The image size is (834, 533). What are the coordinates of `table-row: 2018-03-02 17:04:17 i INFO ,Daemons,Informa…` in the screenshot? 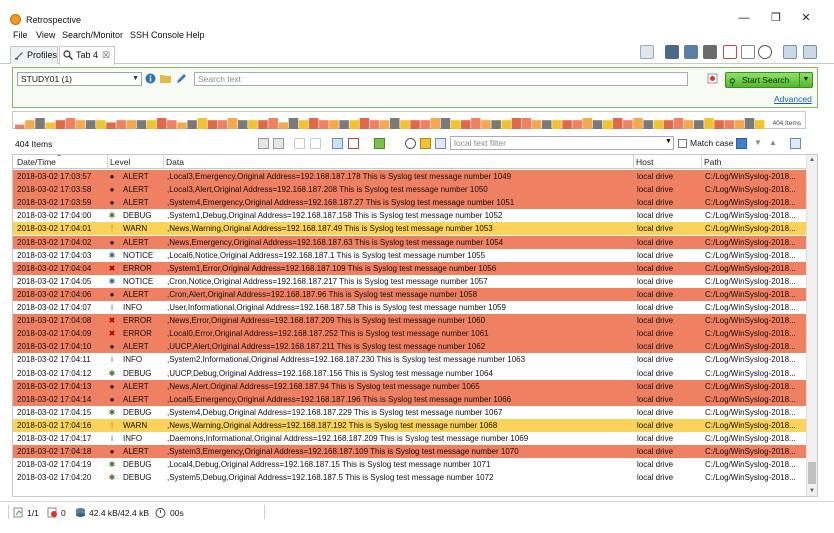 It's located at (410, 438).